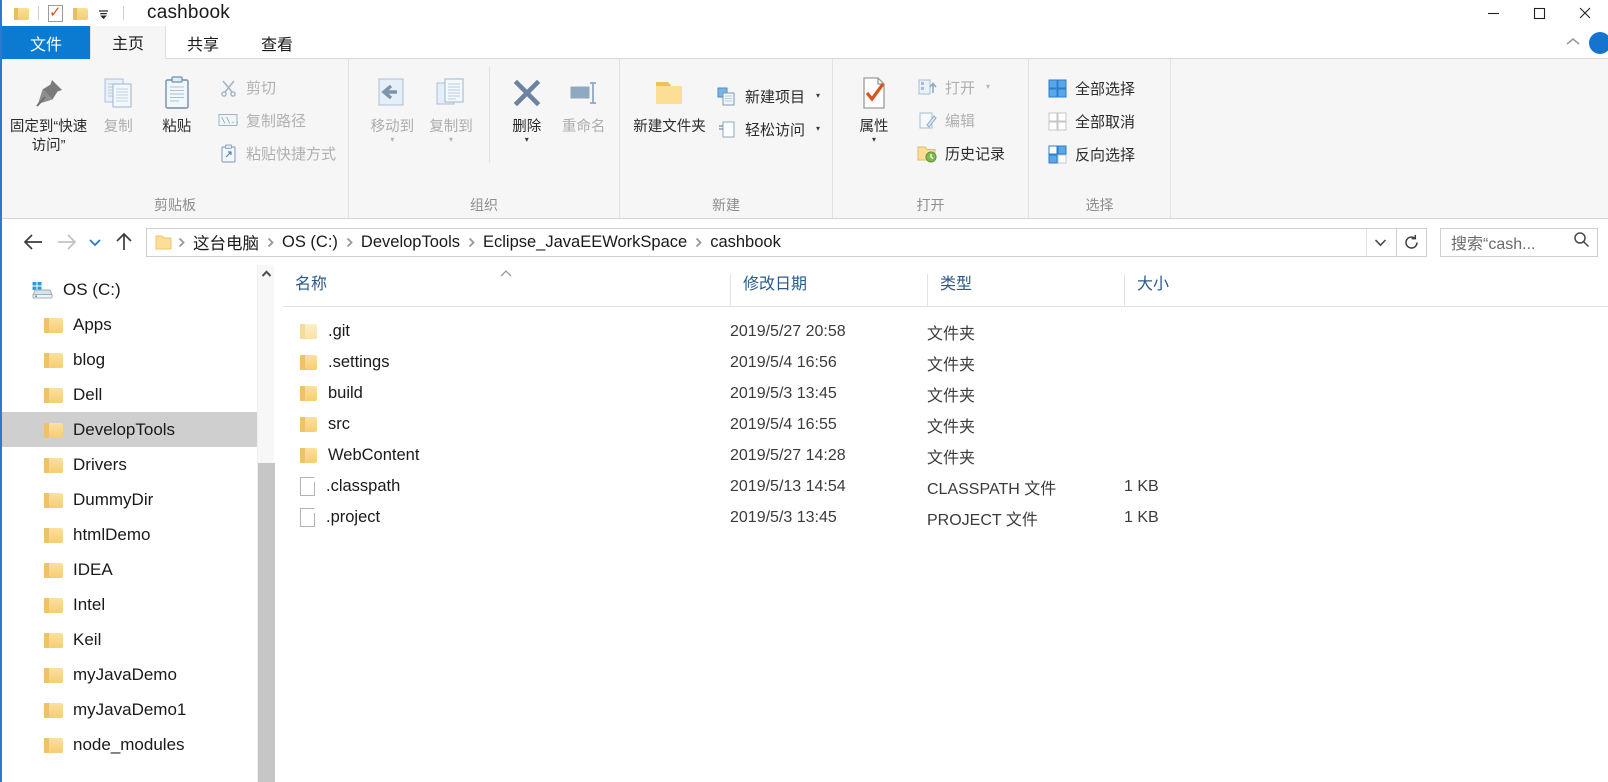  Describe the element at coordinates (118, 127) in the screenshot. I see `copy-label: 复制` at that location.